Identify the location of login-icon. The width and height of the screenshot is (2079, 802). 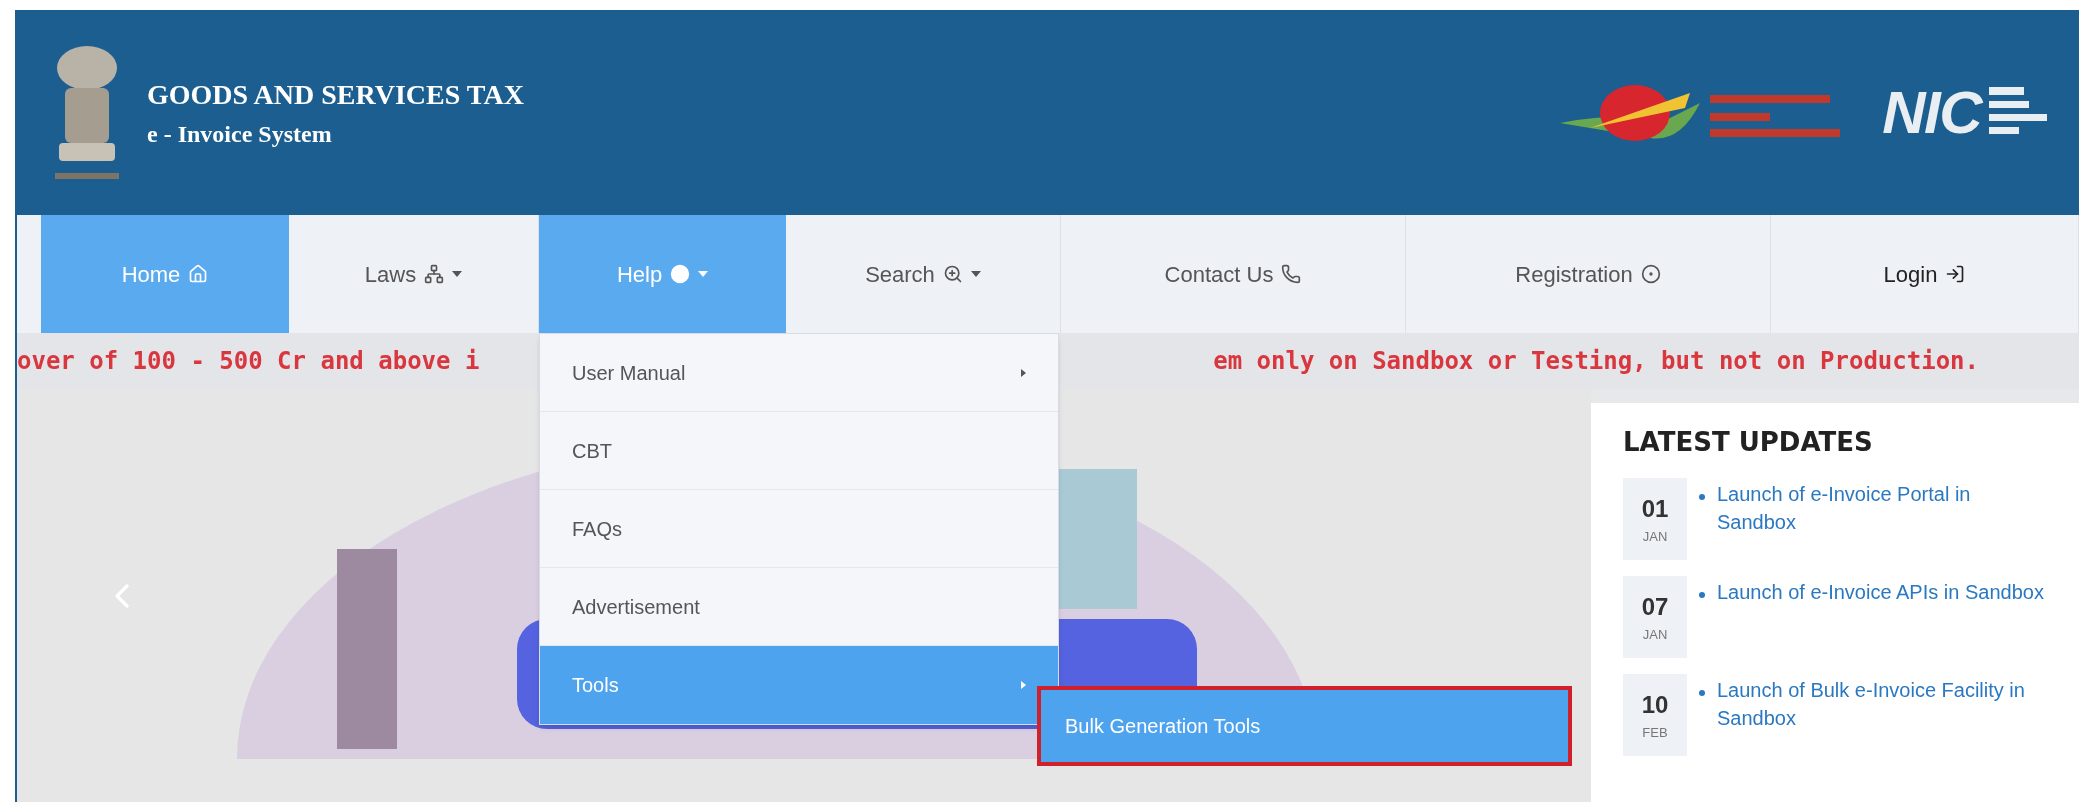
(1955, 274).